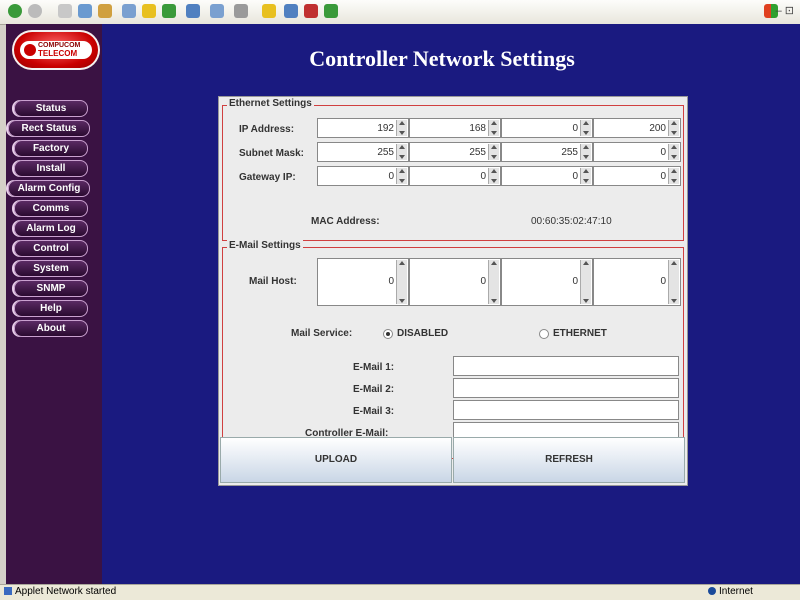 The image size is (800, 600). What do you see at coordinates (547, 282) in the screenshot?
I see `mail-host-octet-3-spinner: 0` at bounding box center [547, 282].